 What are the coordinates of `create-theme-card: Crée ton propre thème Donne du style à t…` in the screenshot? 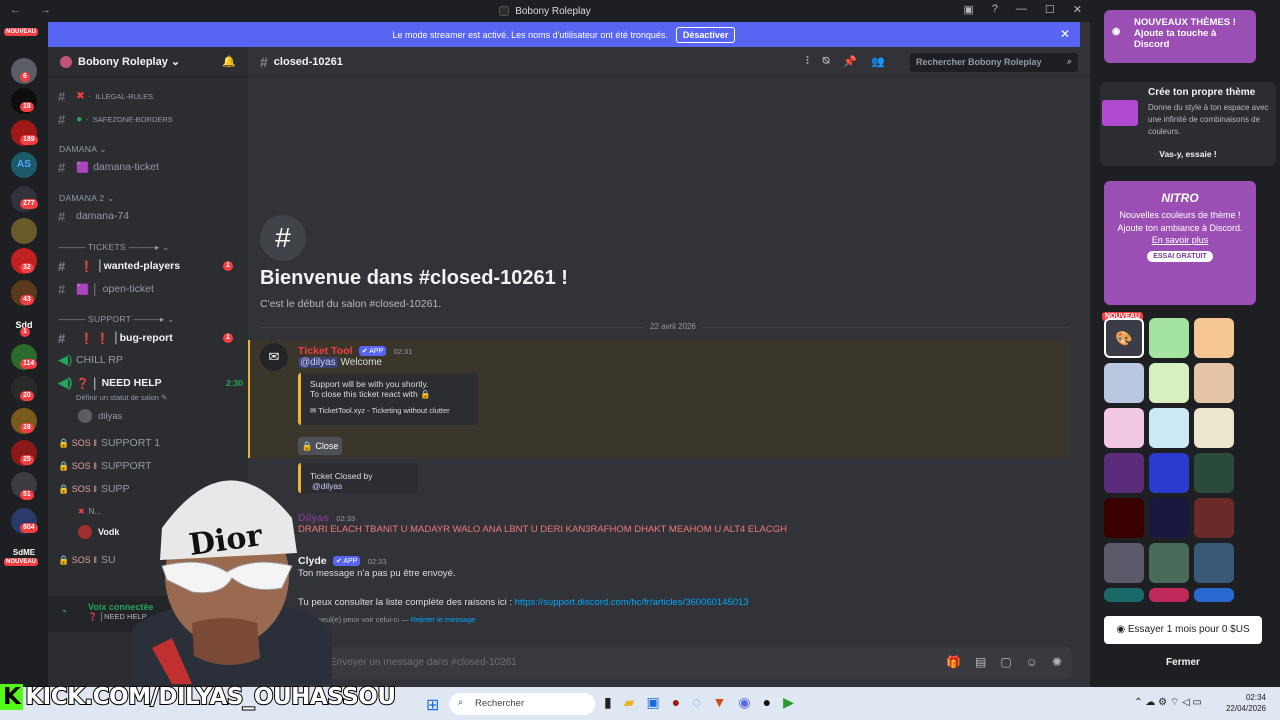 It's located at (1188, 124).